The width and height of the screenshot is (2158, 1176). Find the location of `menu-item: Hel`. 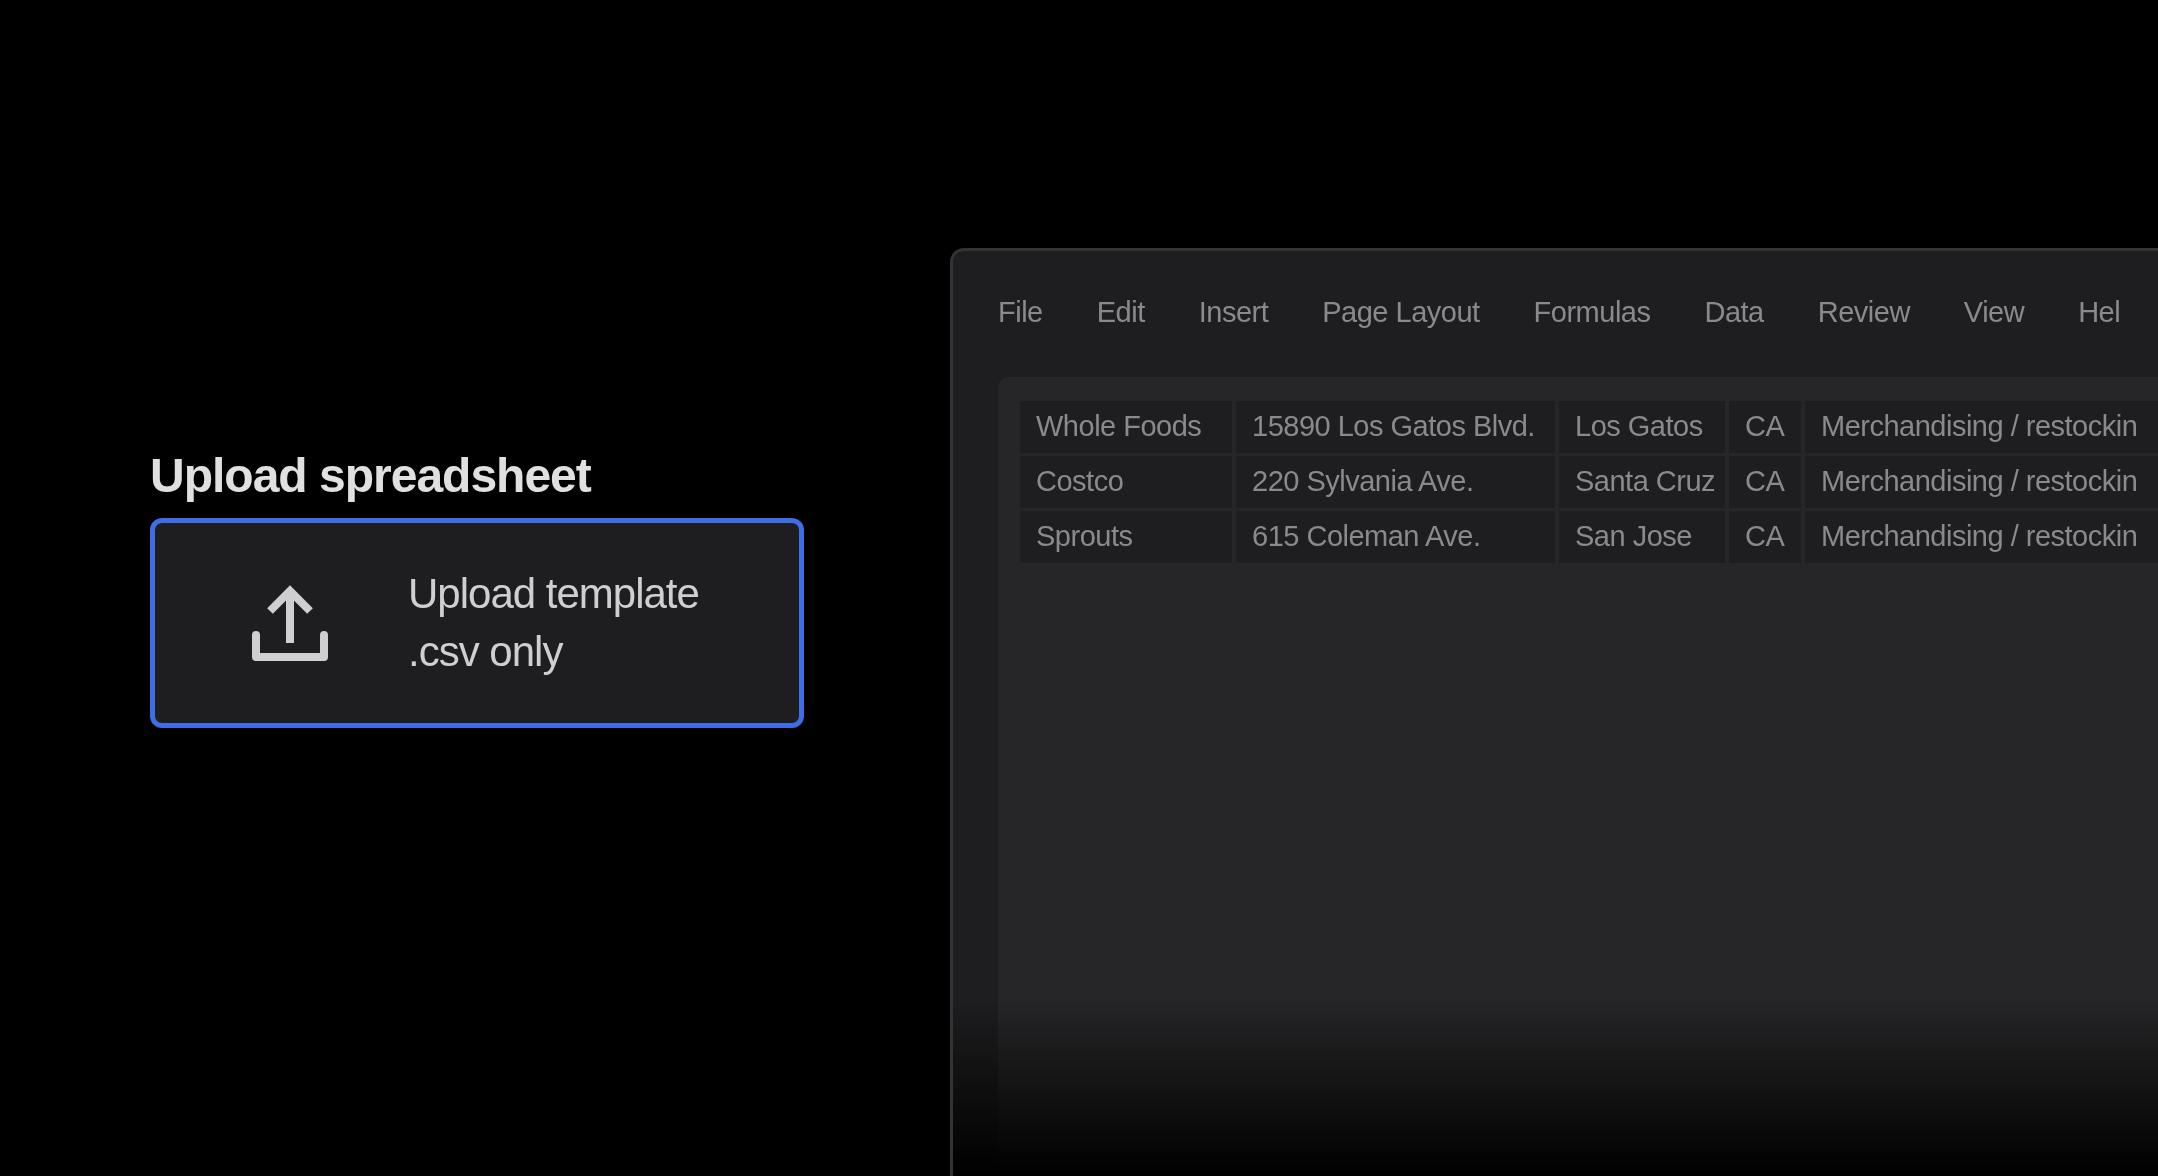

menu-item: Hel is located at coordinates (2099, 334).